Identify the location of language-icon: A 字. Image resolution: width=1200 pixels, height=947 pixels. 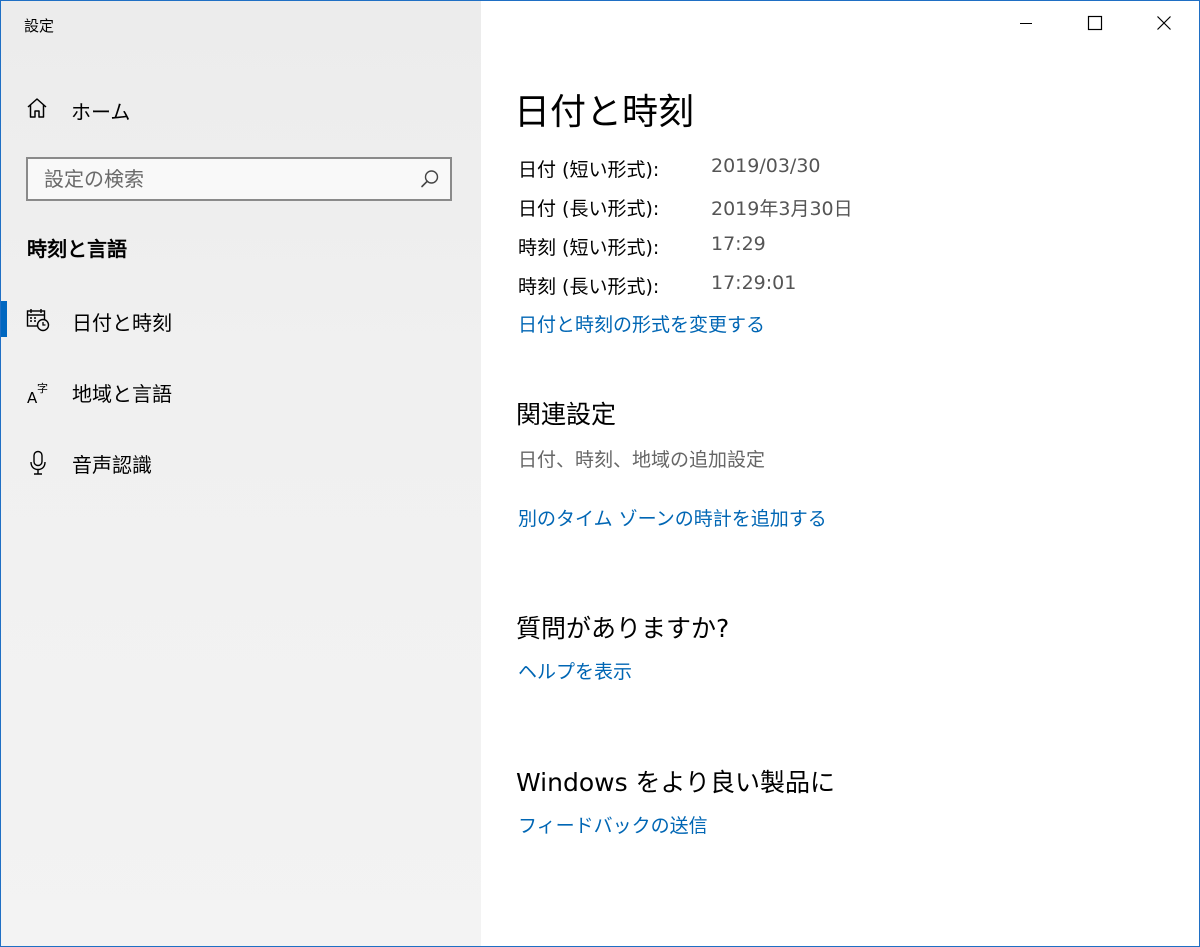
(39, 394).